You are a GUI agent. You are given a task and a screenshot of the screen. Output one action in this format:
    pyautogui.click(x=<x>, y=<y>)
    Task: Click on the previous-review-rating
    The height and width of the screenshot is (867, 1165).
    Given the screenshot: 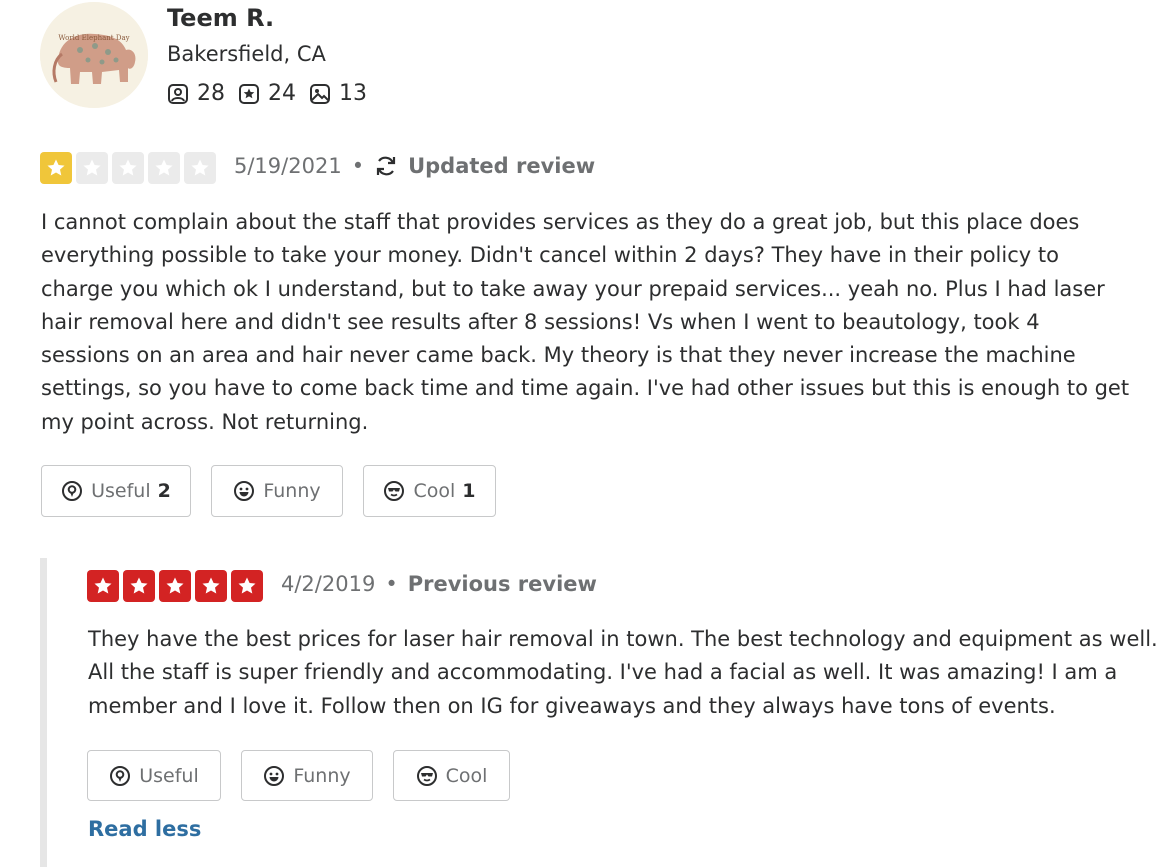 What is the action you would take?
    pyautogui.click(x=177, y=586)
    